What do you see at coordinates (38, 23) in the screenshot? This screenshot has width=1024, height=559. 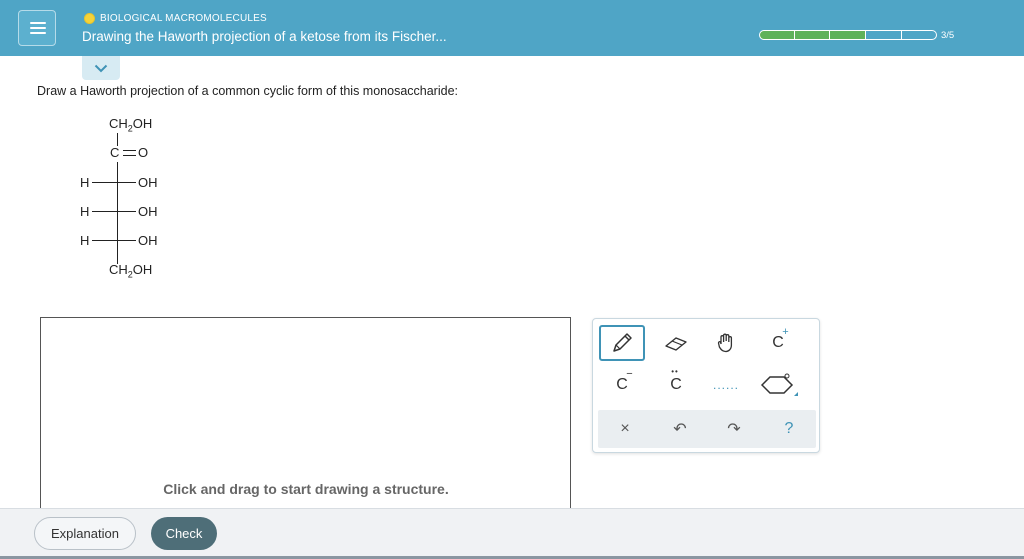 I see `hamburger-icon` at bounding box center [38, 23].